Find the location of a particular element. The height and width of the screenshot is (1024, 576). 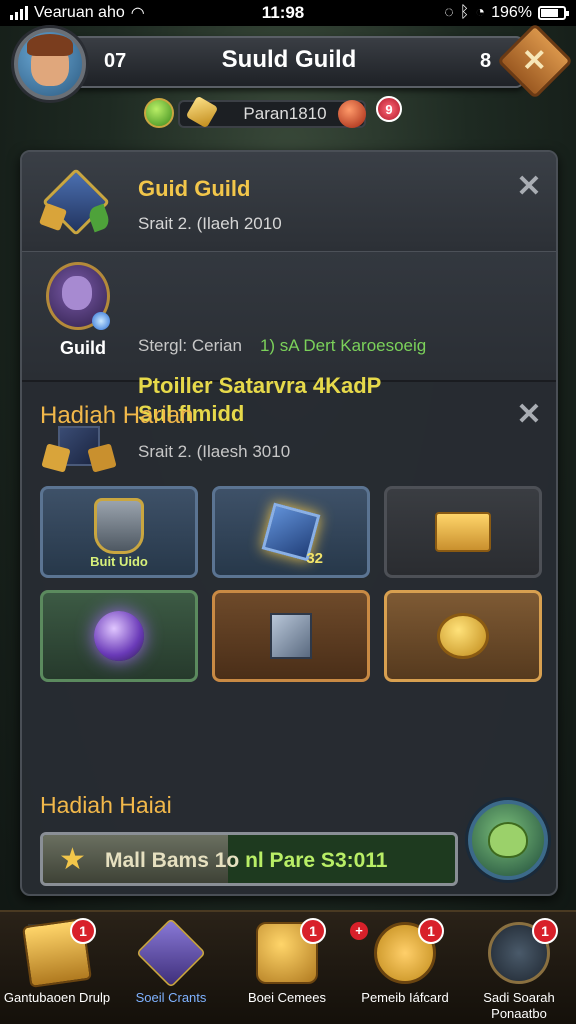

pet-button is located at coordinates (508, 840).